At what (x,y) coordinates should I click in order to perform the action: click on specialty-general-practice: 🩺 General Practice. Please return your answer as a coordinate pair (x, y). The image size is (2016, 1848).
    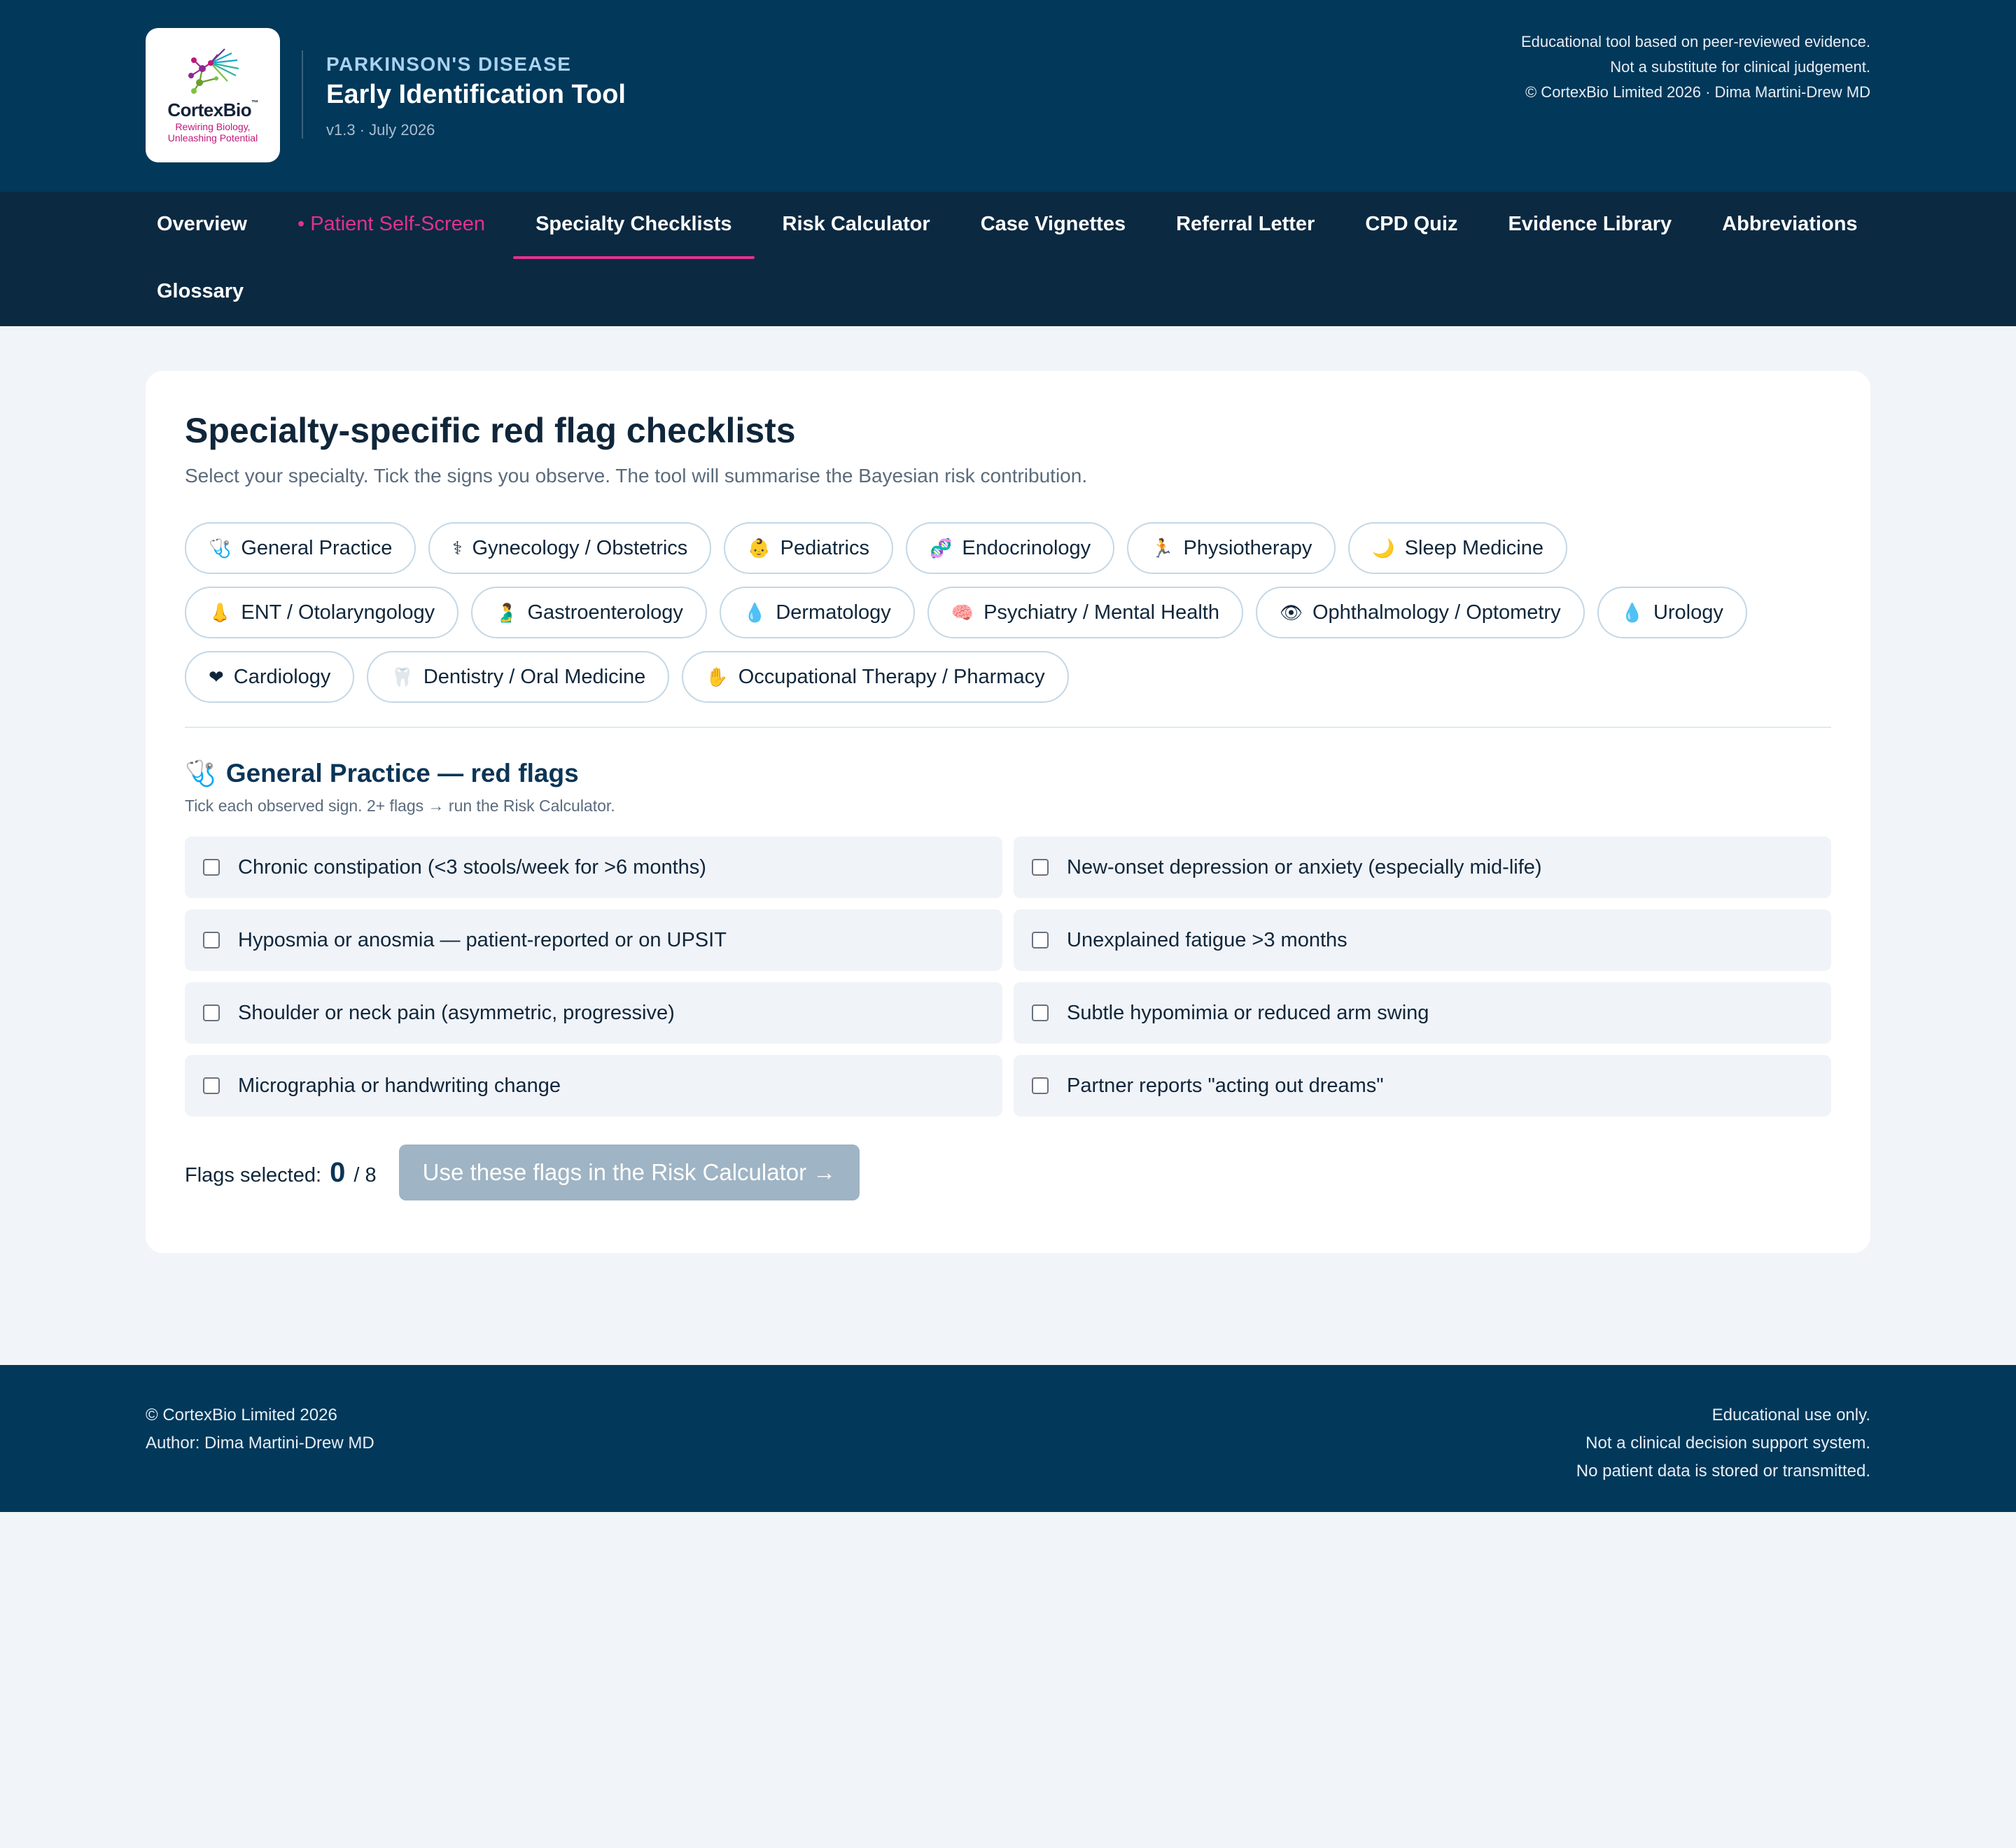
    Looking at the image, I should click on (300, 548).